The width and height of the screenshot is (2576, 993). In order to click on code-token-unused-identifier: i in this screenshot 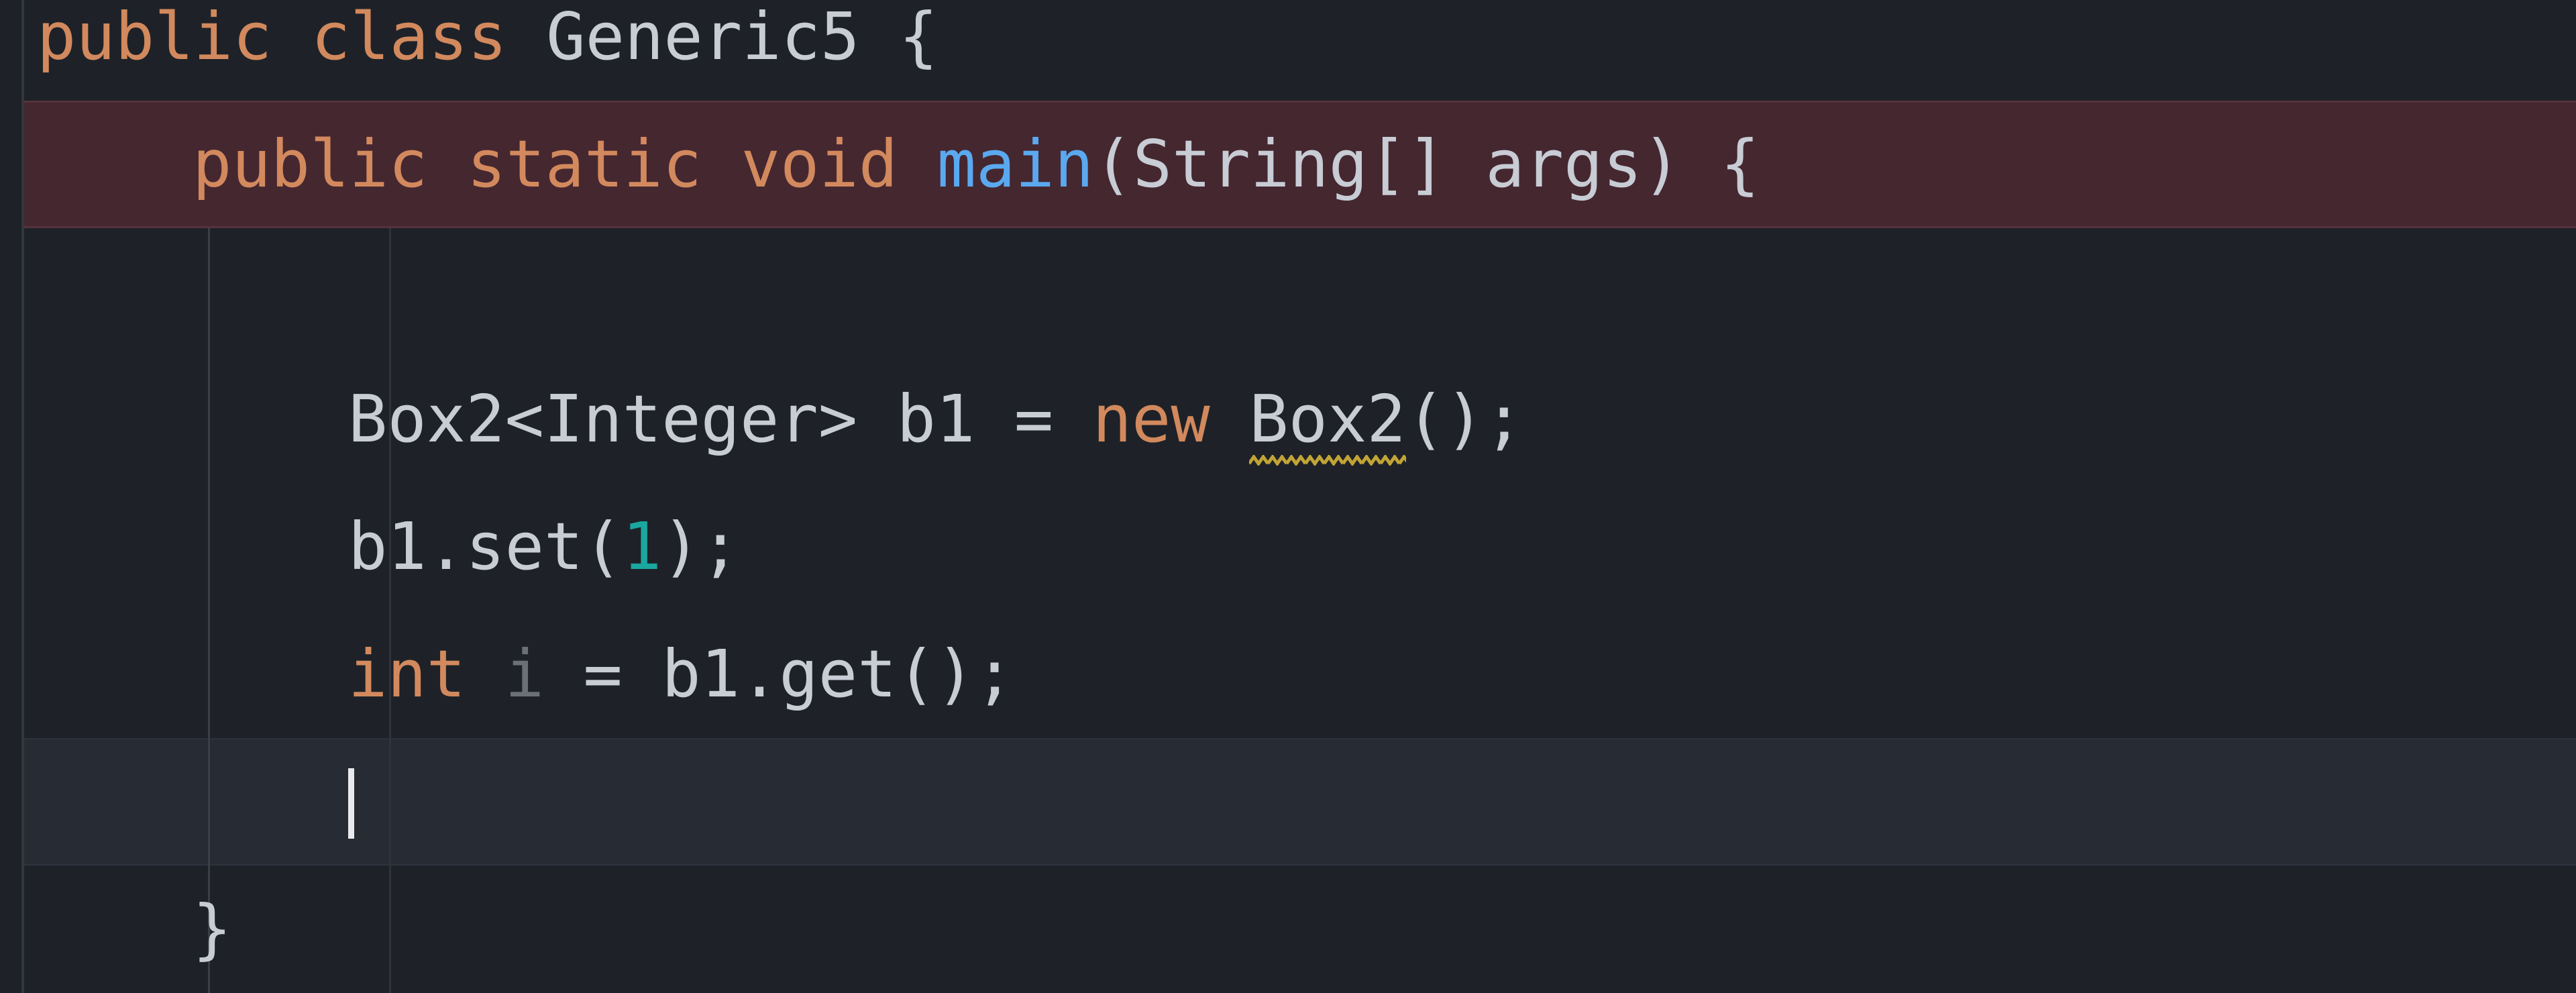, I will do `click(524, 674)`.